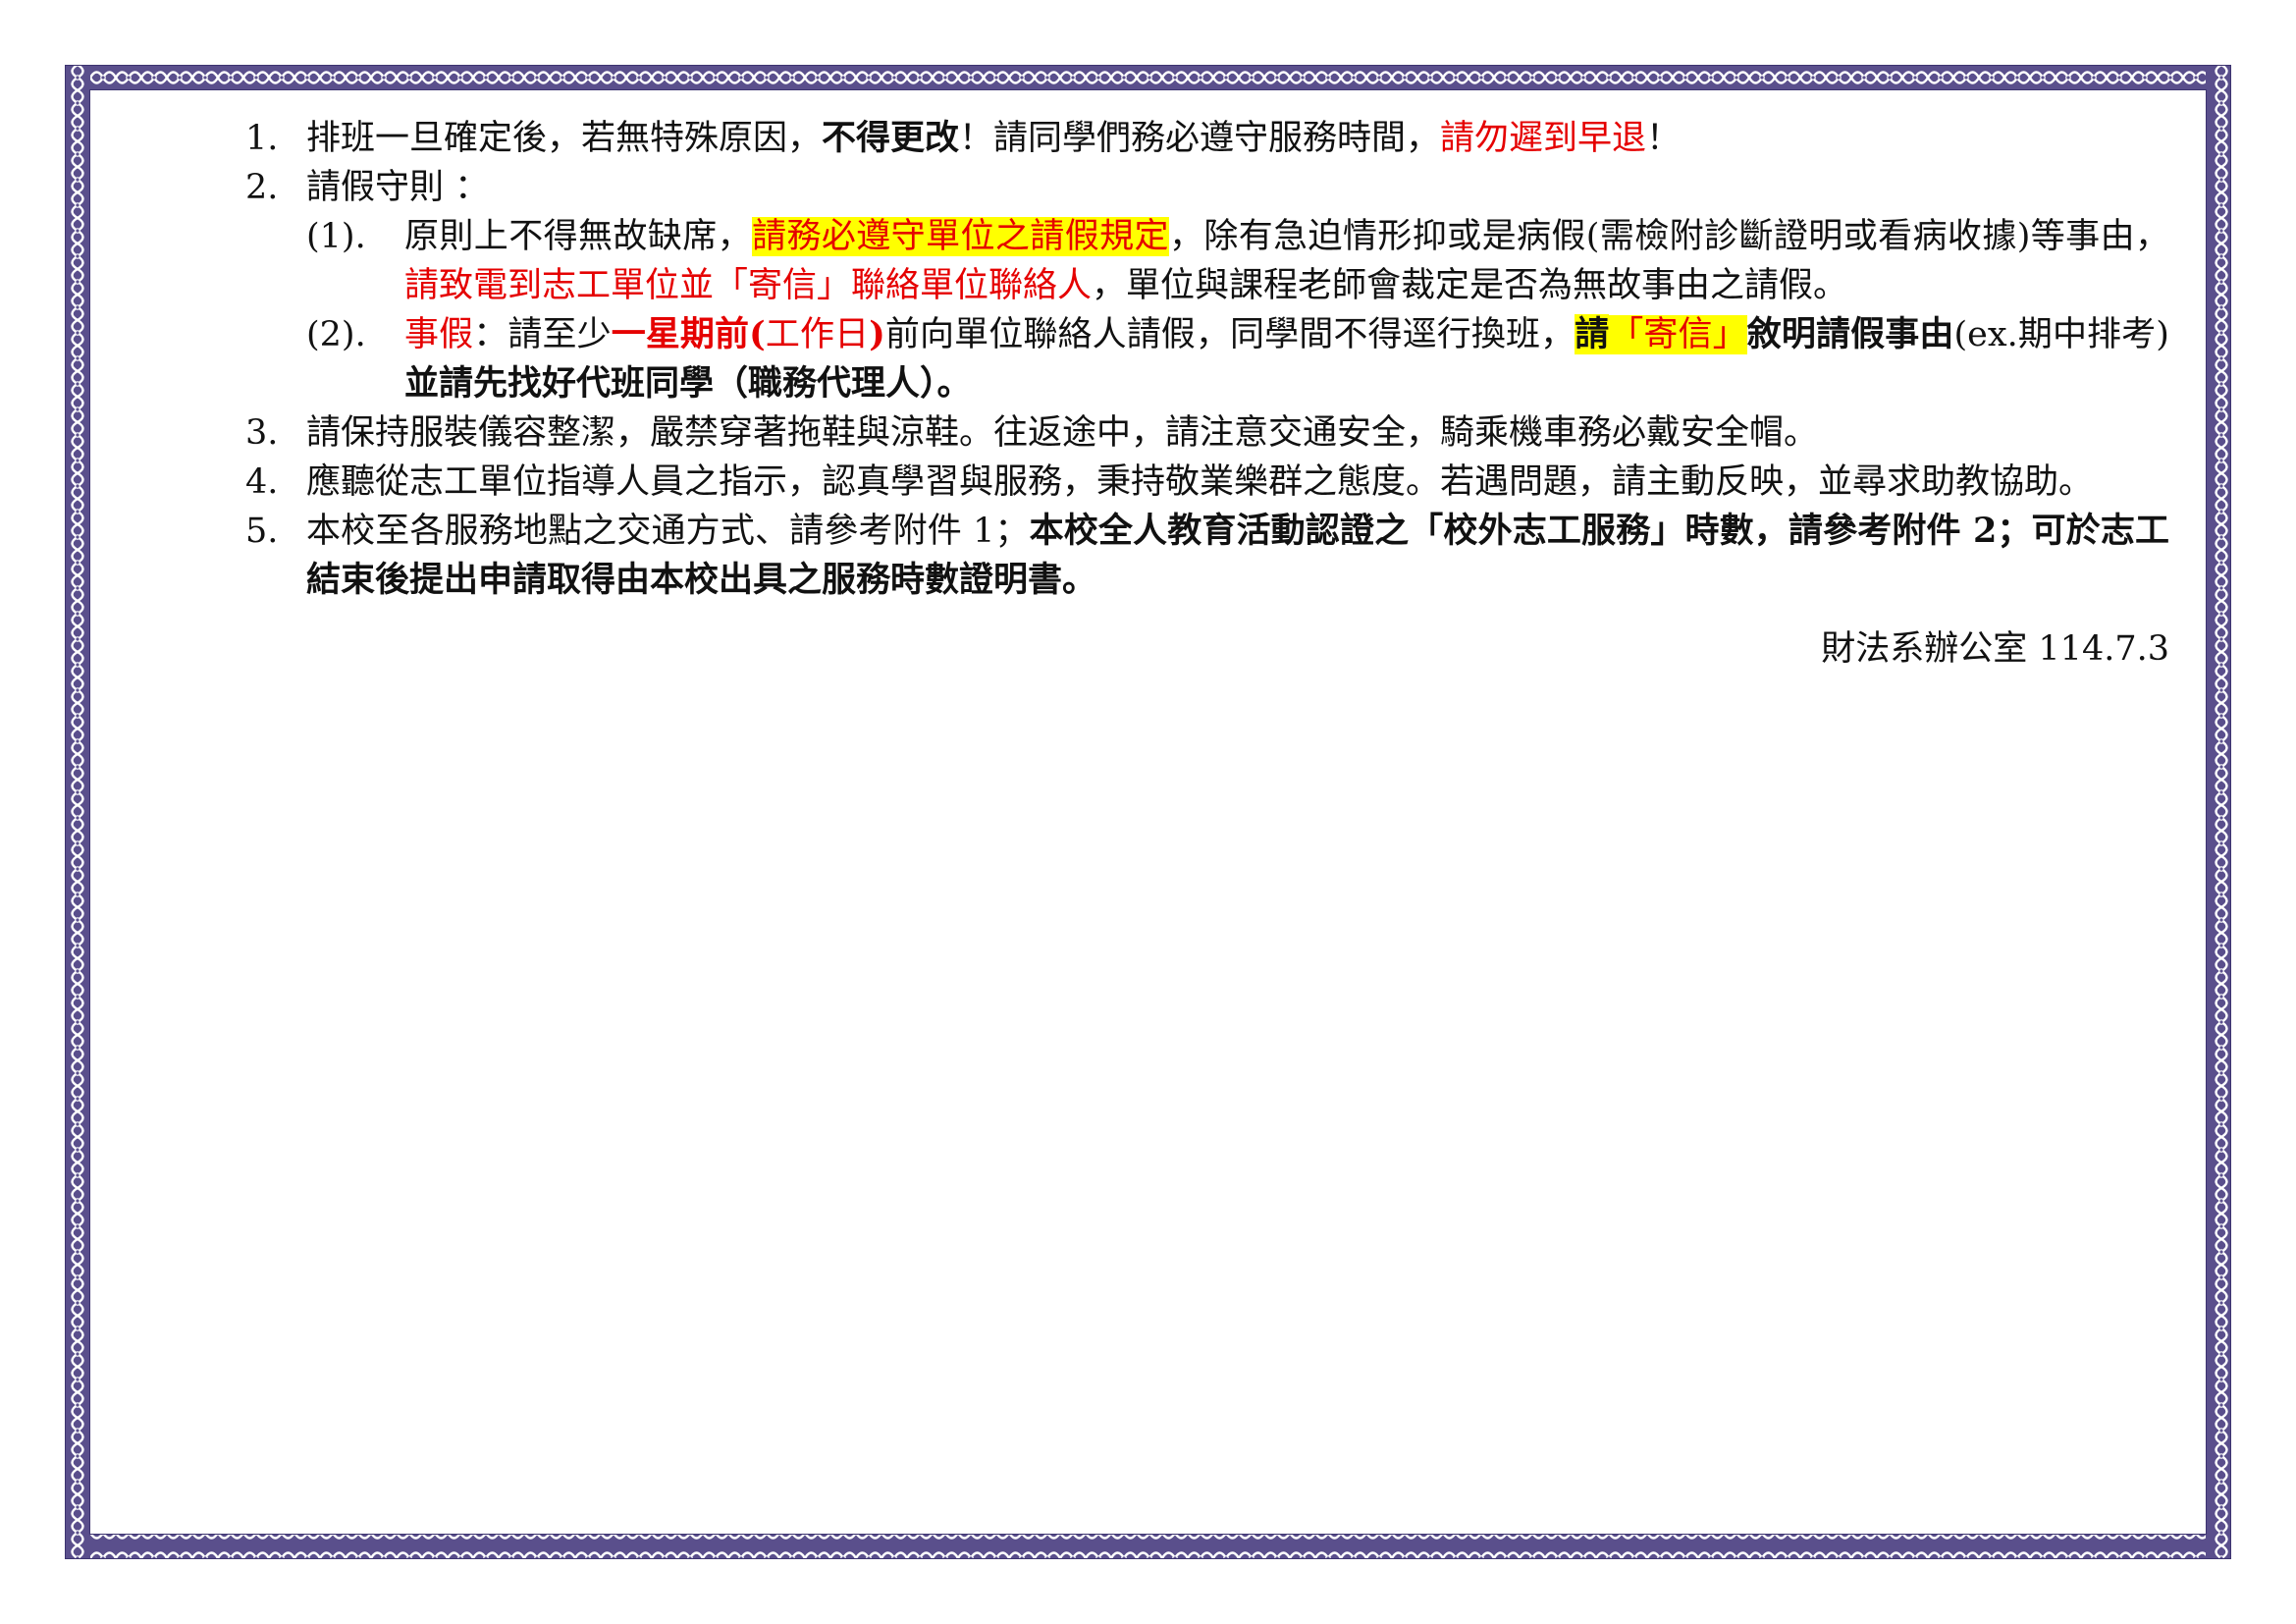  I want to click on red-bold-text: 一星期前(, so click(688, 334).